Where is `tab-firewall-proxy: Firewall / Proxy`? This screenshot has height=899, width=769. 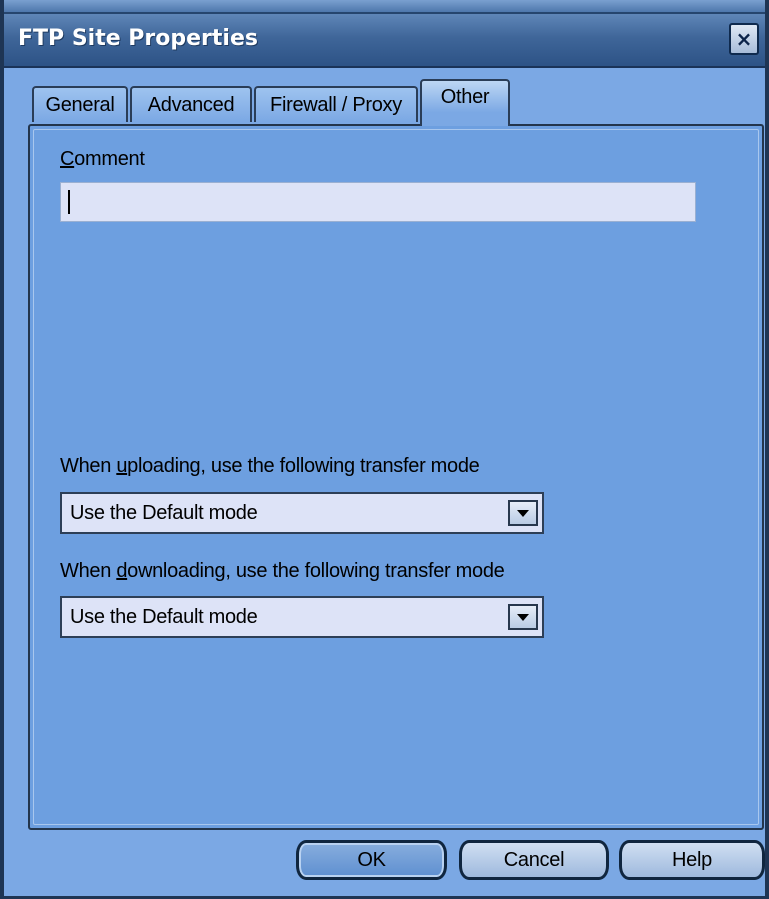
tab-firewall-proxy: Firewall / Proxy is located at coordinates (336, 104).